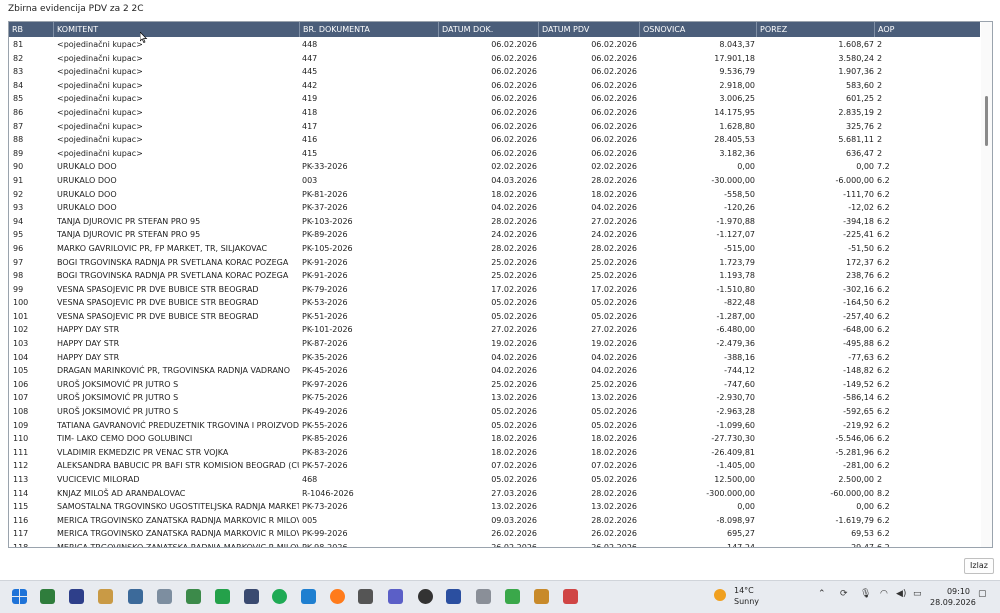  Describe the element at coordinates (816, 29) in the screenshot. I see `col-header-porez: POREZ` at that location.